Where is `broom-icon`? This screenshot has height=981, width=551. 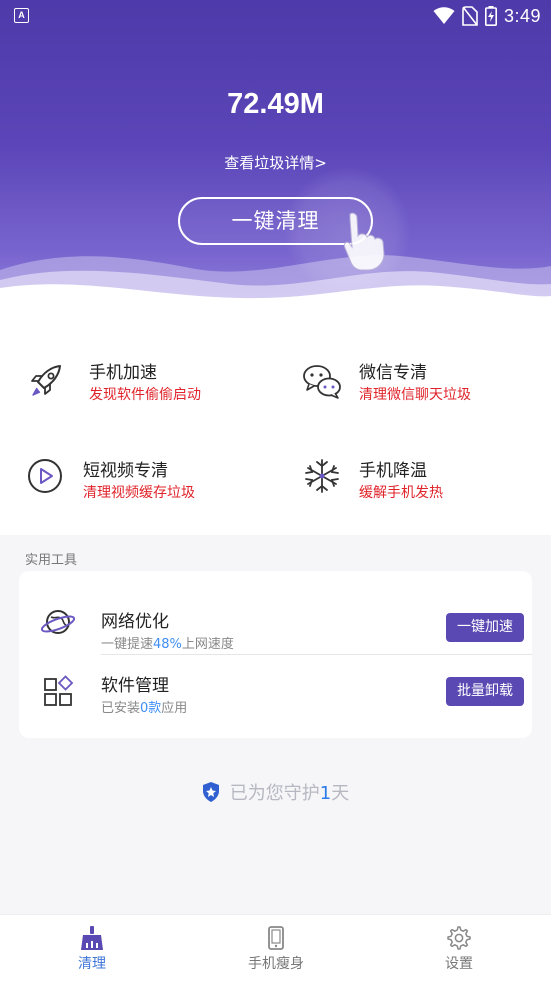
broom-icon is located at coordinates (92, 938).